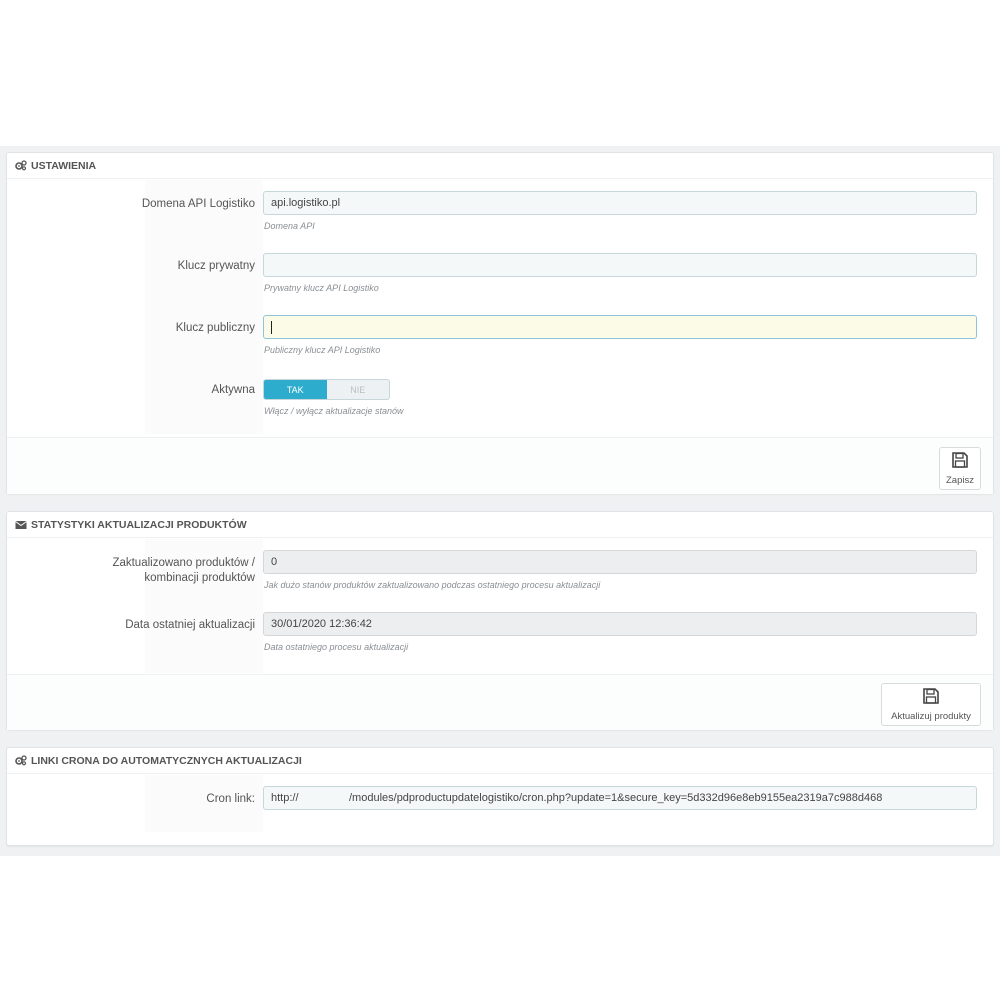 The height and width of the screenshot is (1000, 1000). Describe the element at coordinates (620, 562) in the screenshot. I see `updated-count-field: 0` at that location.